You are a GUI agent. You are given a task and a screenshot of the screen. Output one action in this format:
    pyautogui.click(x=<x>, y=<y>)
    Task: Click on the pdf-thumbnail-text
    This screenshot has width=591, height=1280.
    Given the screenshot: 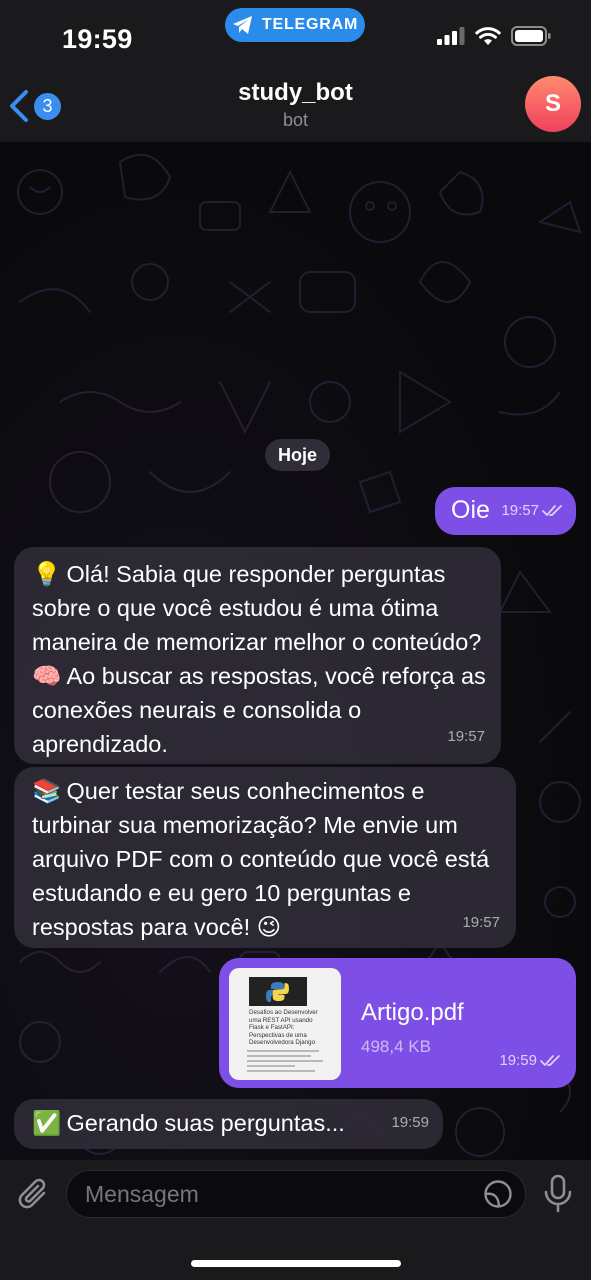 What is the action you would take?
    pyautogui.click(x=287, y=1062)
    